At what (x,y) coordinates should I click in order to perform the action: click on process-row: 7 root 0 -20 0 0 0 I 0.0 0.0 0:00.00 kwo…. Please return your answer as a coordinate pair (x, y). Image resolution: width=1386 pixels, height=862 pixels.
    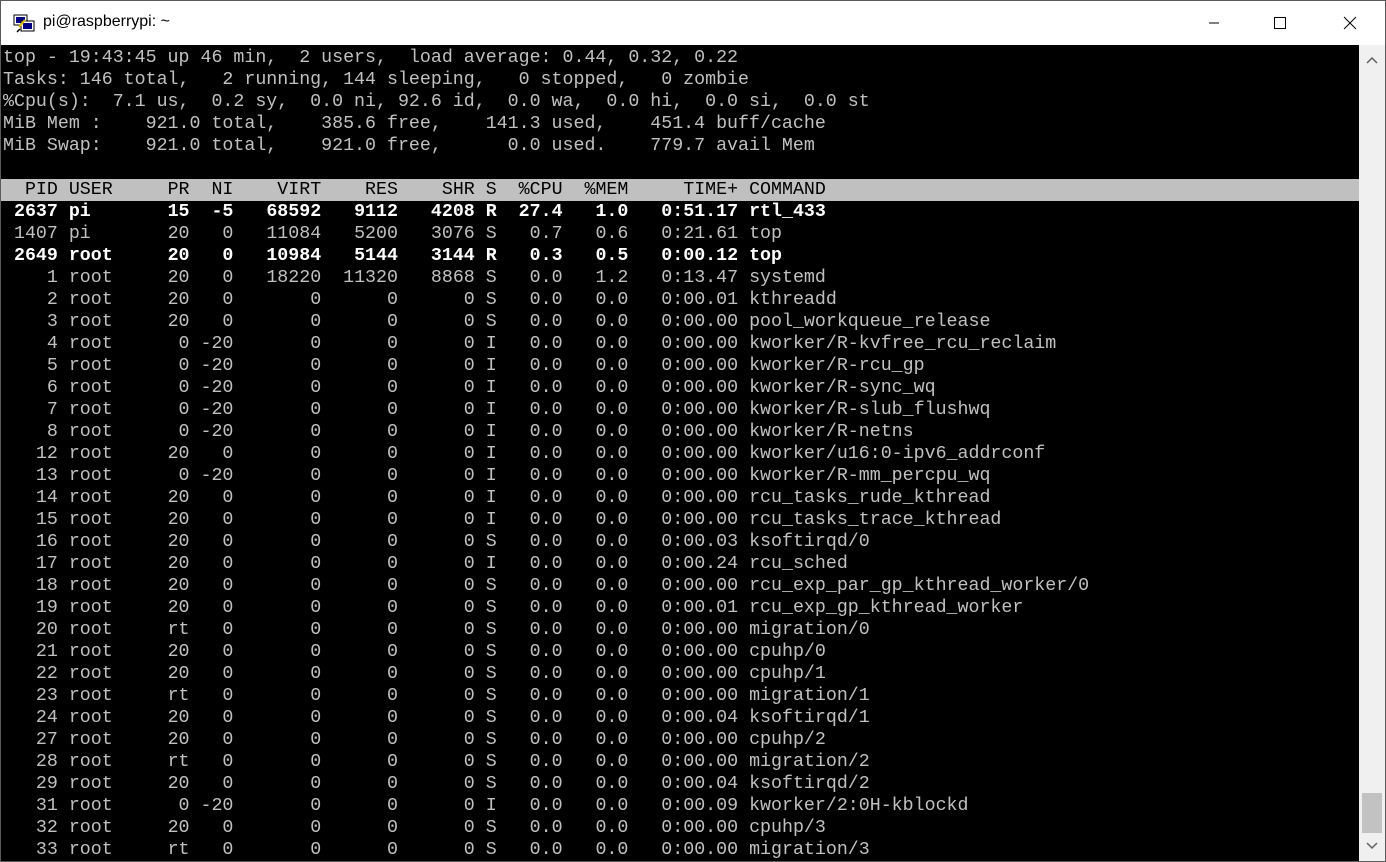
    Looking at the image, I should click on (497, 410).